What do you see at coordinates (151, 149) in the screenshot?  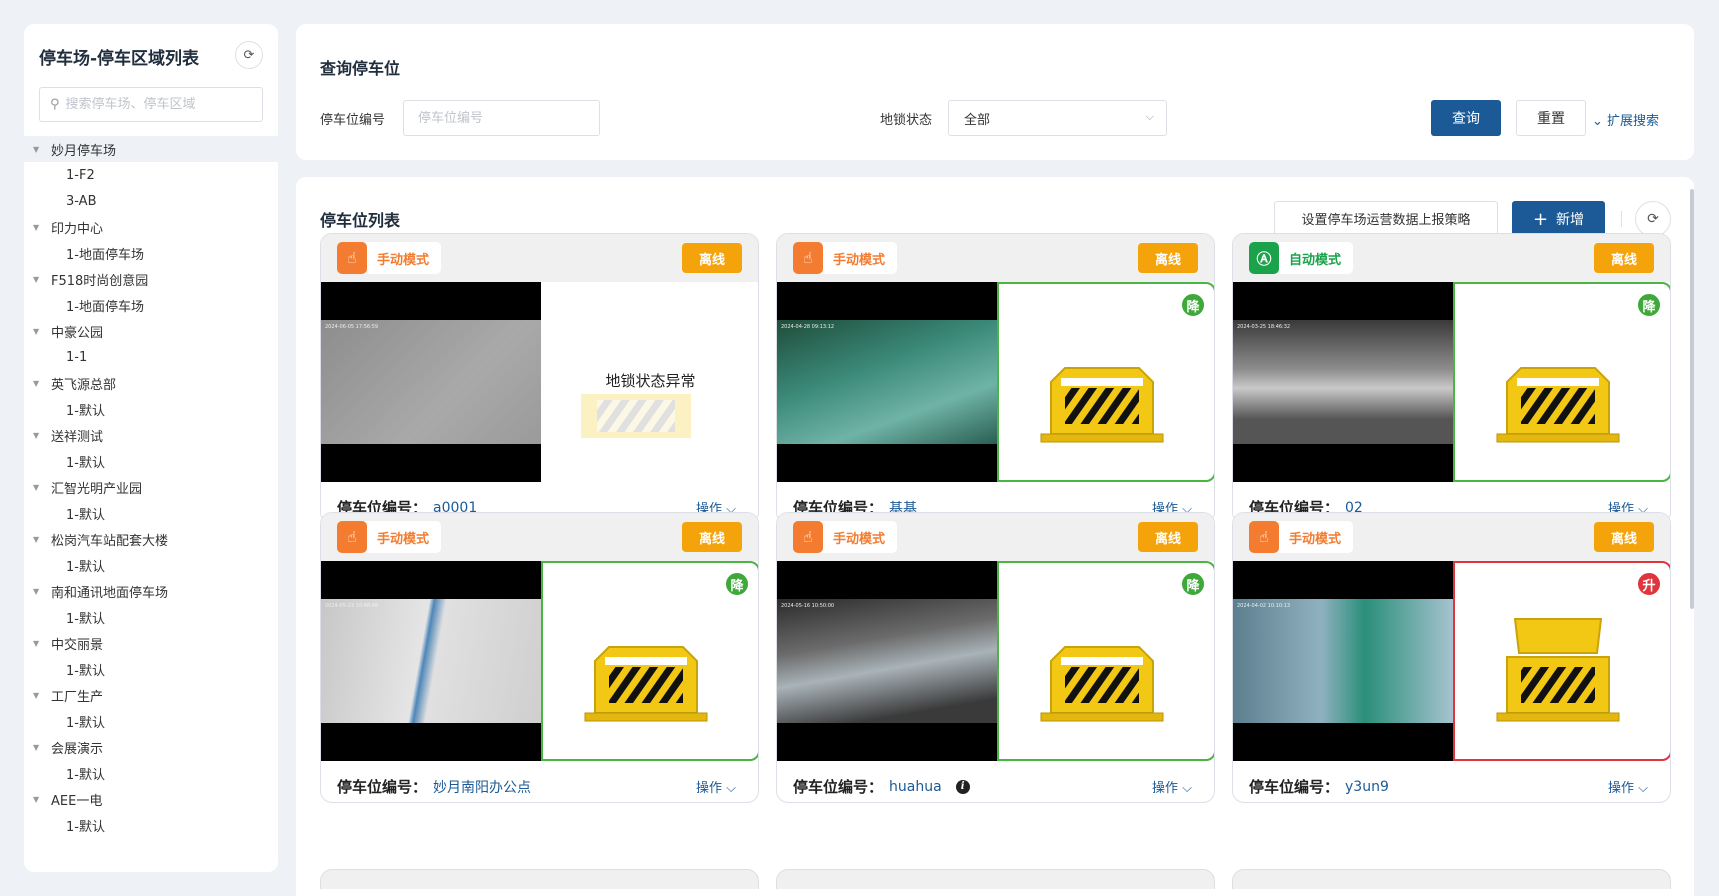 I see `tree-node-parking-lot: ▼ 妙月停车场` at bounding box center [151, 149].